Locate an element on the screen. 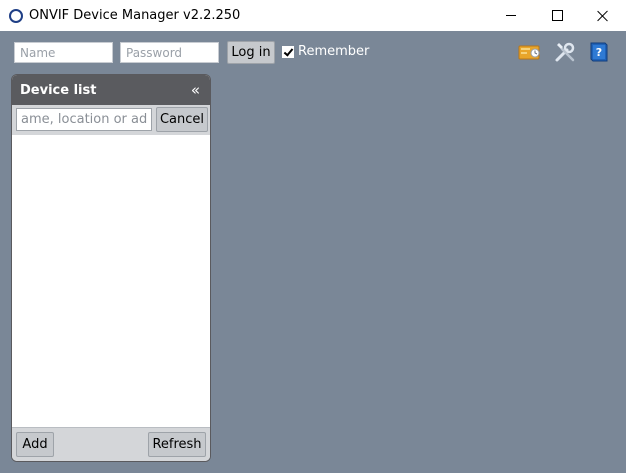  maximize-icon is located at coordinates (557, 15).